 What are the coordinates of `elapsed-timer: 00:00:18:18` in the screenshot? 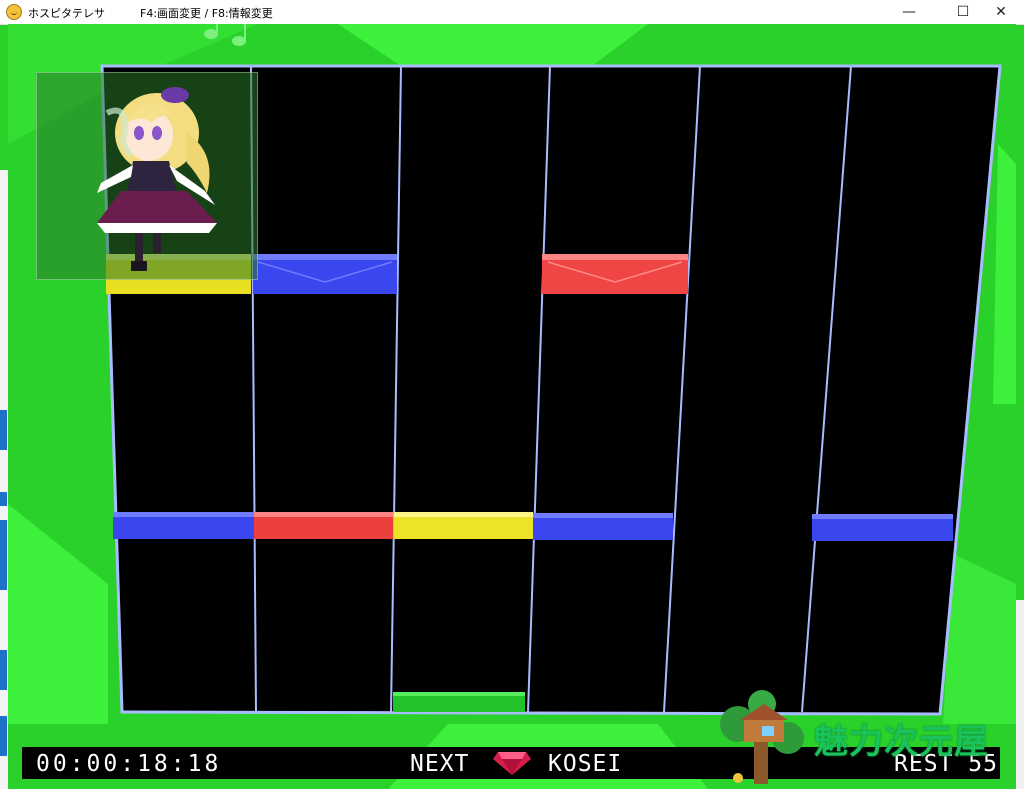 It's located at (129, 764).